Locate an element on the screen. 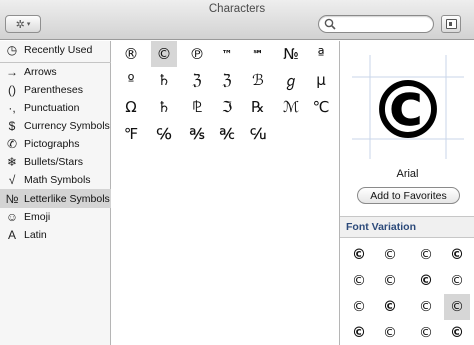 The height and width of the screenshot is (345, 474). character-cell: ℠ is located at coordinates (258, 54).